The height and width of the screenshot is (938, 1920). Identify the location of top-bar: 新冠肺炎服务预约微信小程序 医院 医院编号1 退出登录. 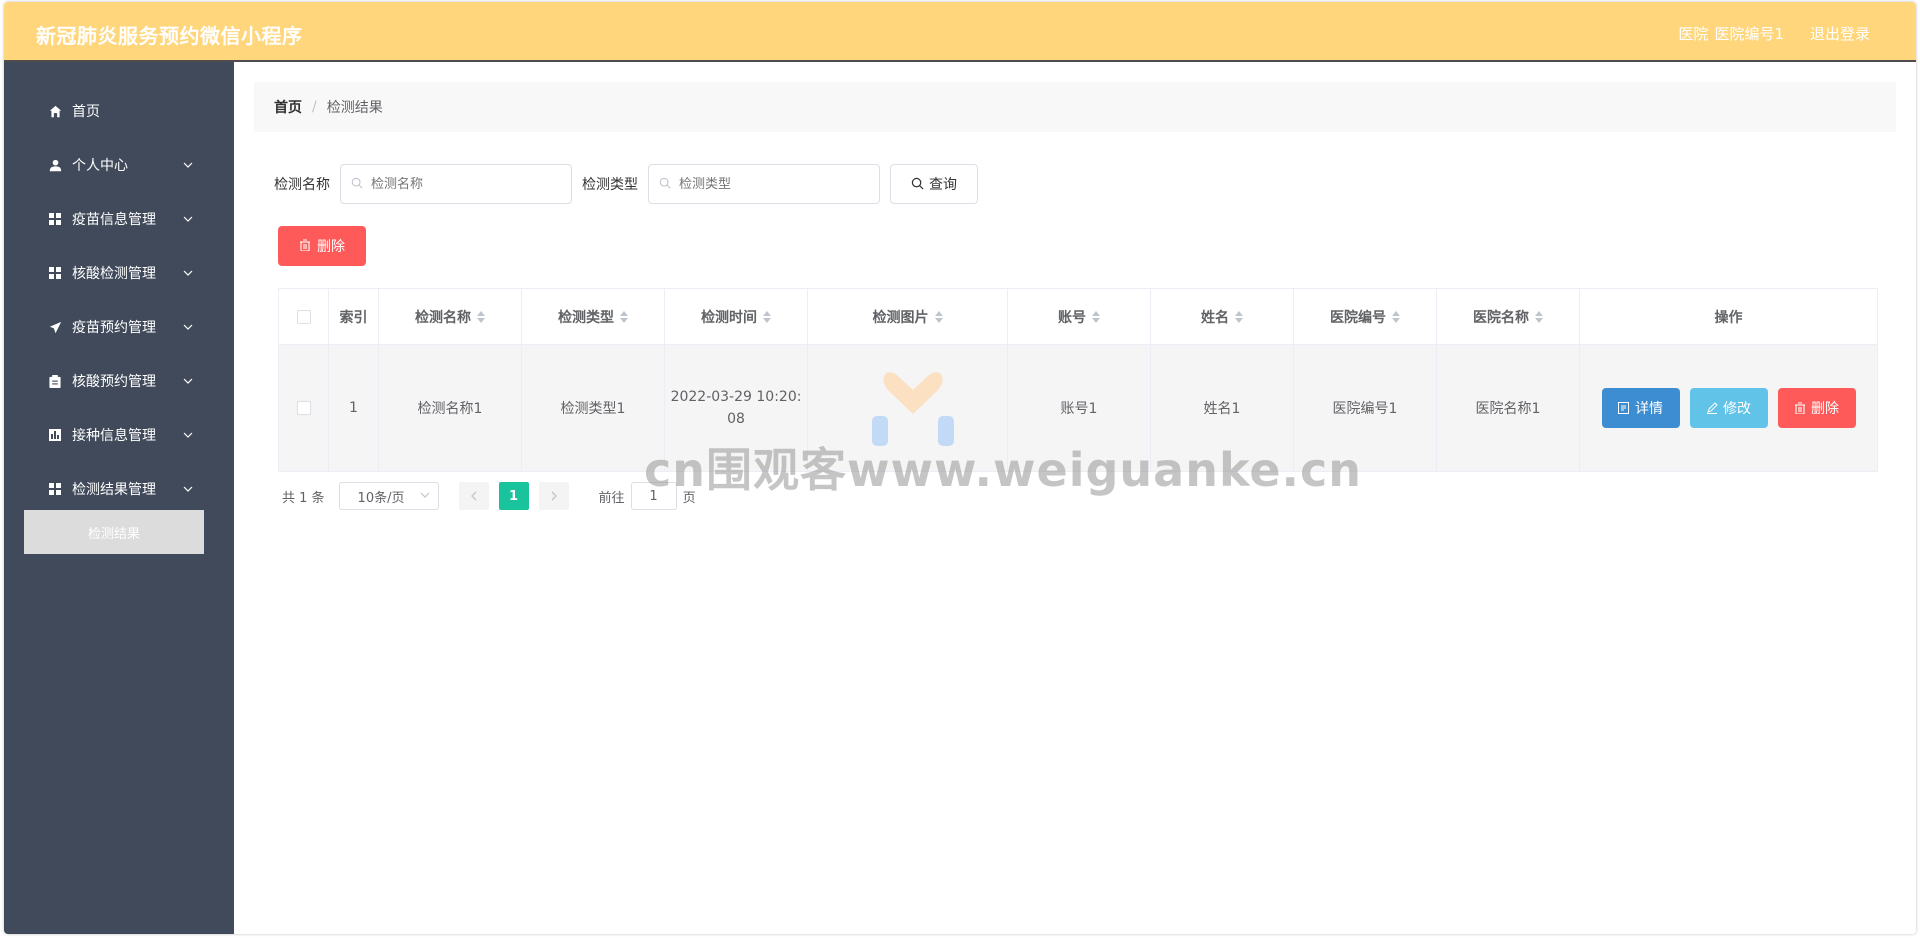
(960, 32).